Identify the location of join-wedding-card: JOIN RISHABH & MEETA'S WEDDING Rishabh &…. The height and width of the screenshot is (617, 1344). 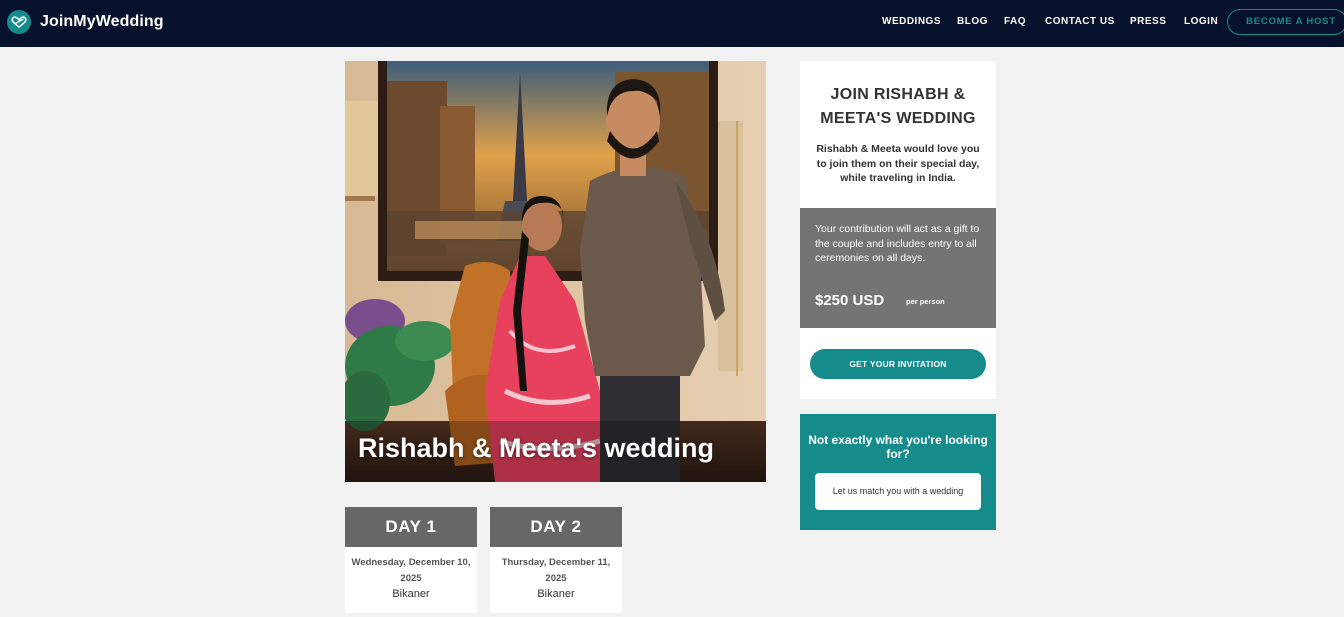
(898, 230).